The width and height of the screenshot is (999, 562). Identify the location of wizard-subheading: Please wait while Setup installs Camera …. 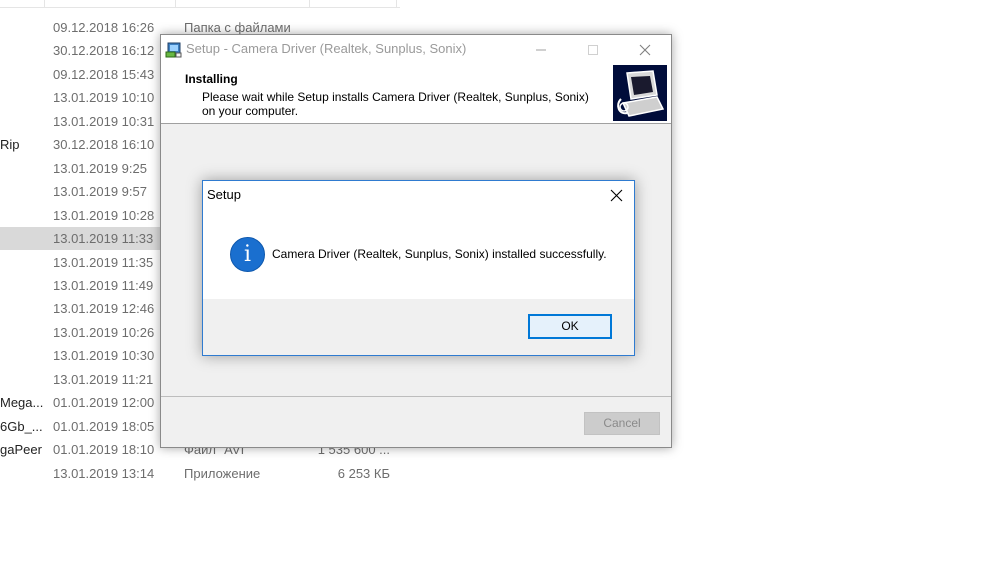
(395, 104).